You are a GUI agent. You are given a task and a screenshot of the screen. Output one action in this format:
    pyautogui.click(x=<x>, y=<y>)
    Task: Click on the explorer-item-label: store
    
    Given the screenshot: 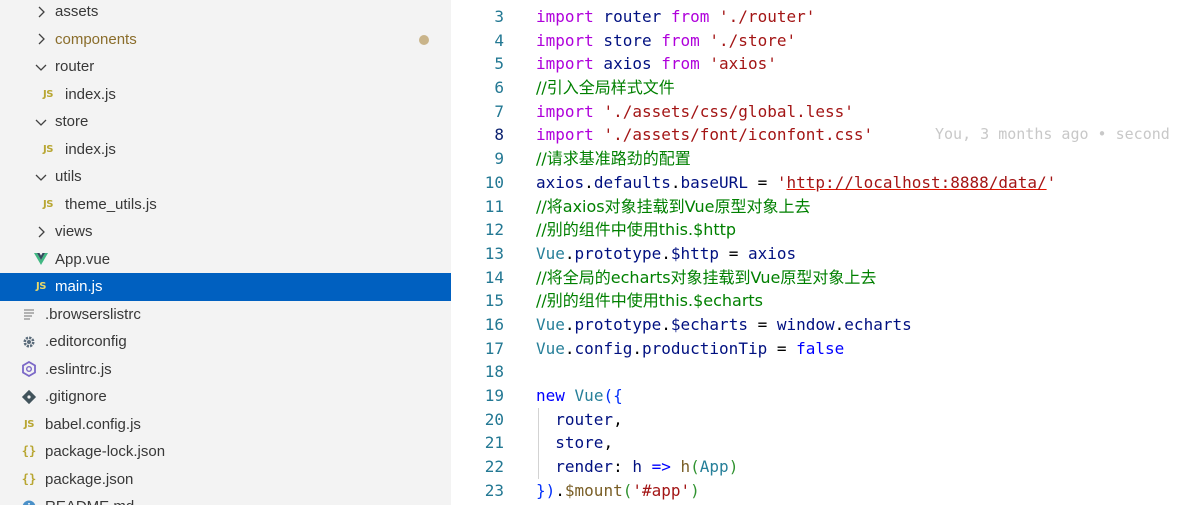 What is the action you would take?
    pyautogui.click(x=72, y=121)
    